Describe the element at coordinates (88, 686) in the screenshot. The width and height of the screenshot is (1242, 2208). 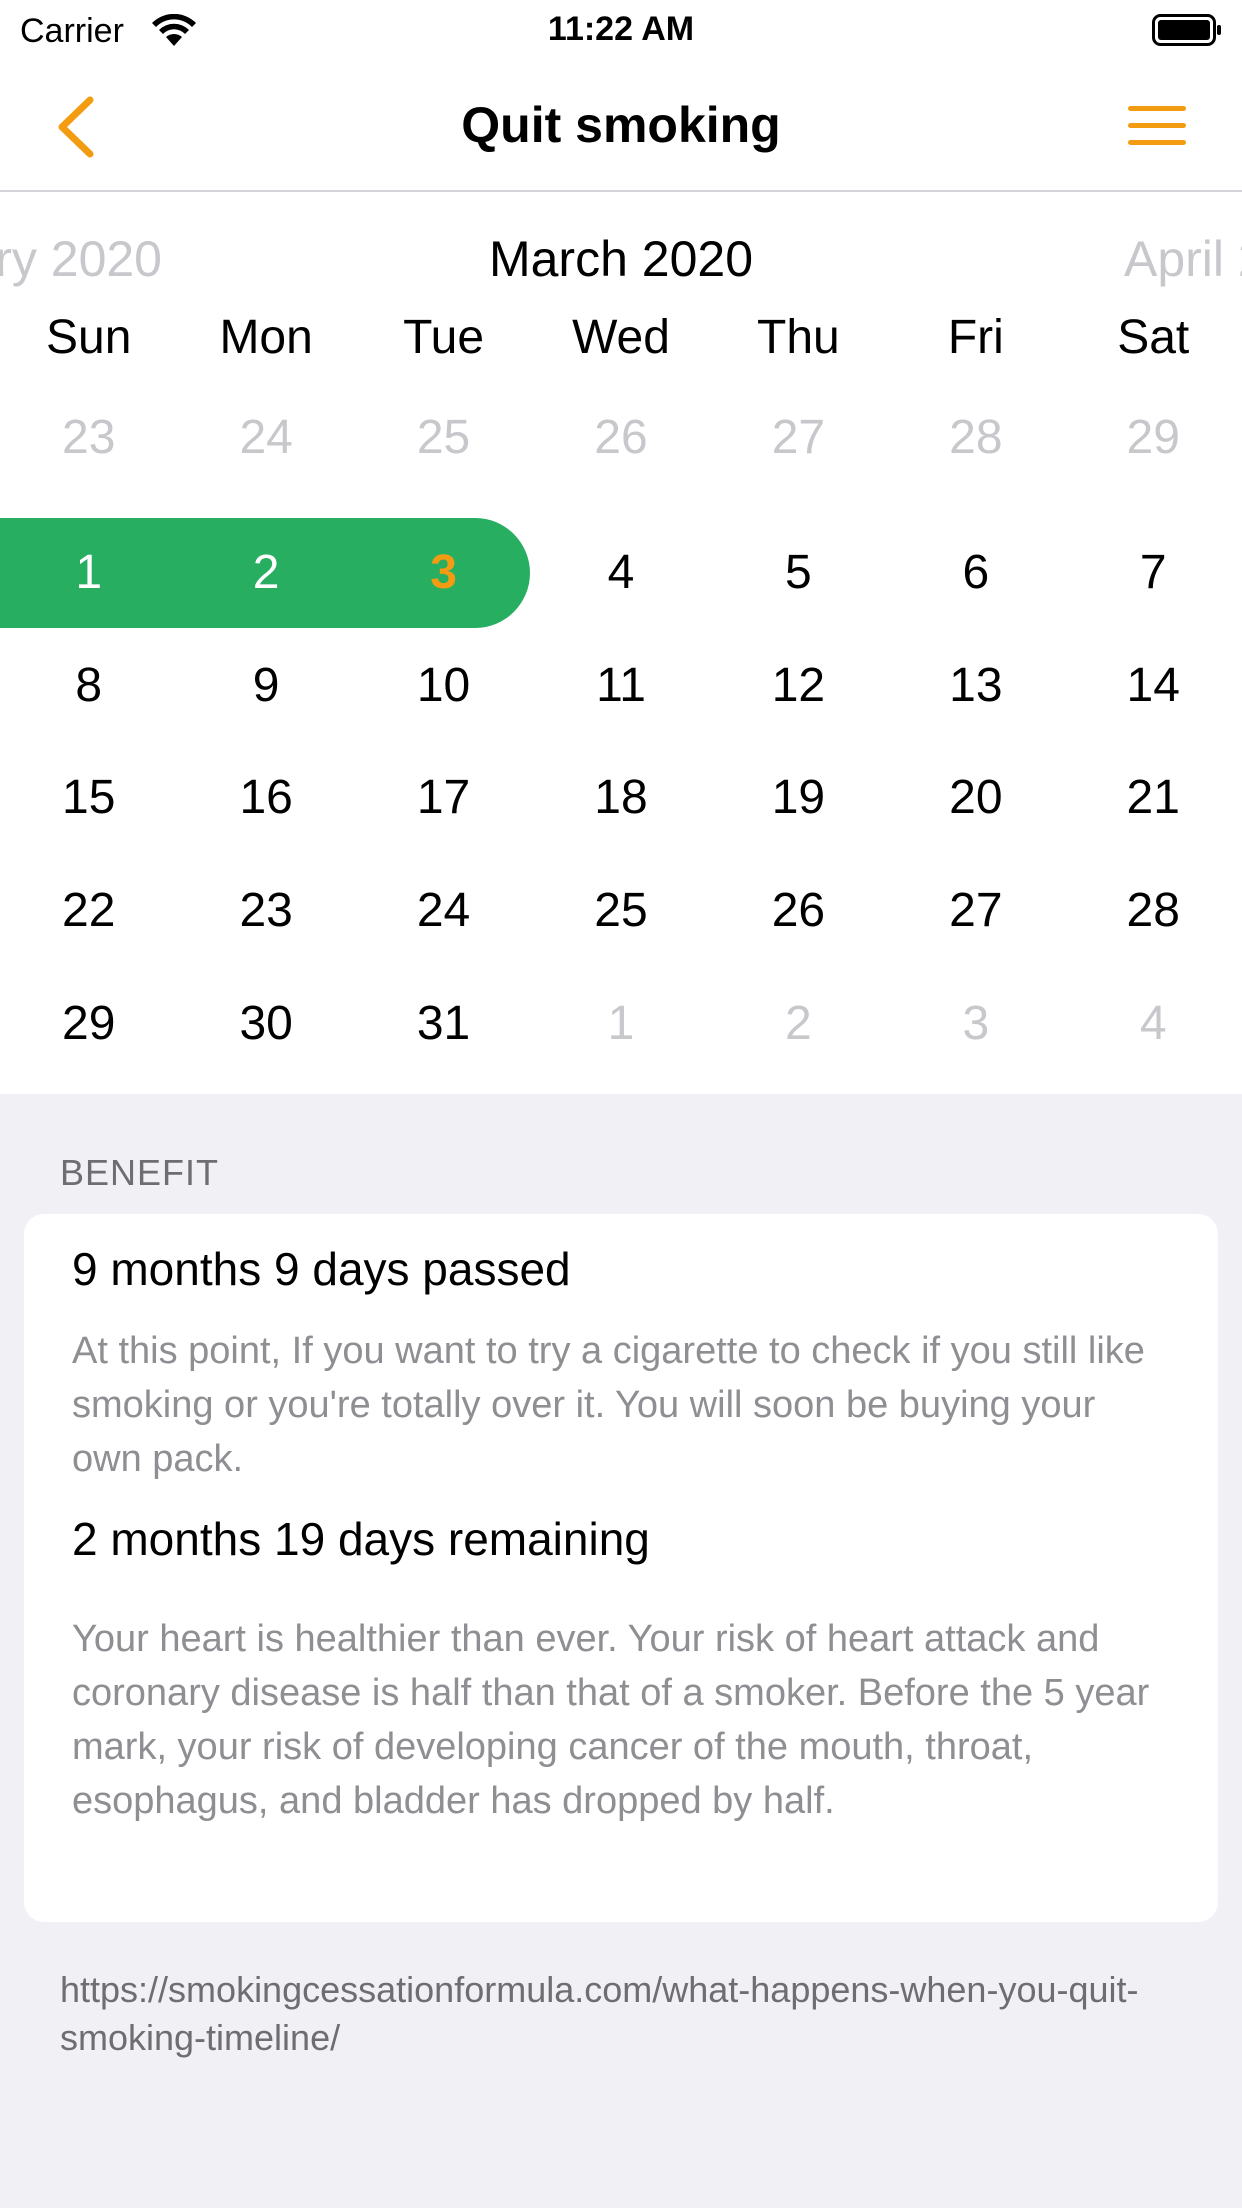
I see `day-cell: 8` at that location.